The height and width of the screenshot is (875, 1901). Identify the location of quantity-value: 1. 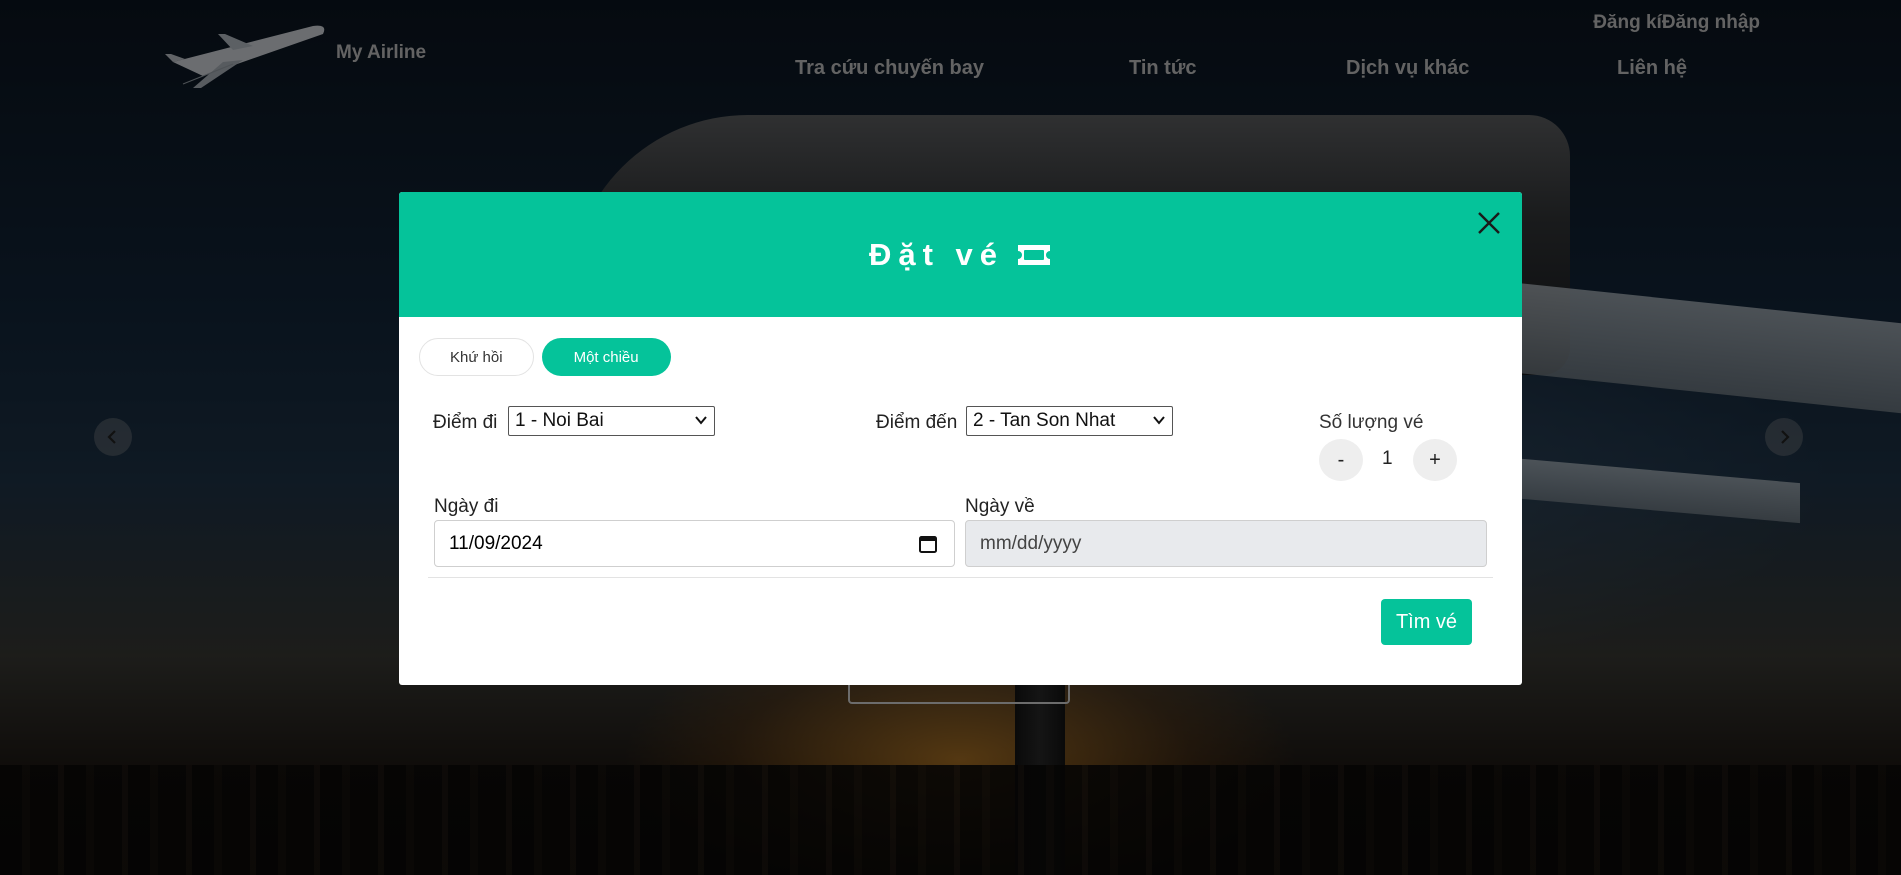
(1387, 458).